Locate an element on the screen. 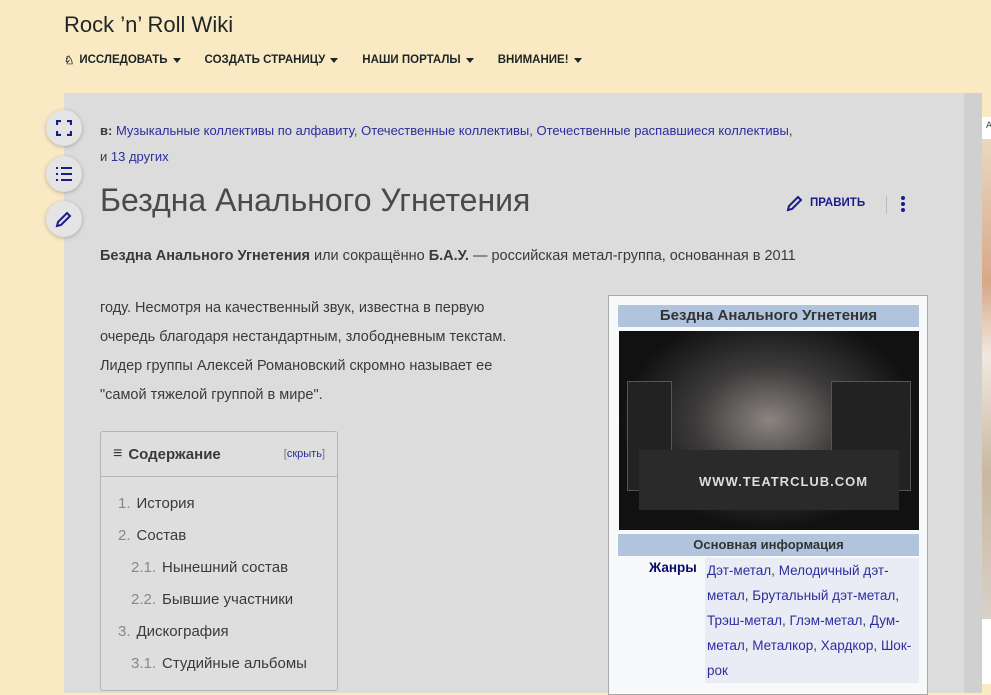 The height and width of the screenshot is (695, 991). list-icon: ≡ is located at coordinates (118, 453).